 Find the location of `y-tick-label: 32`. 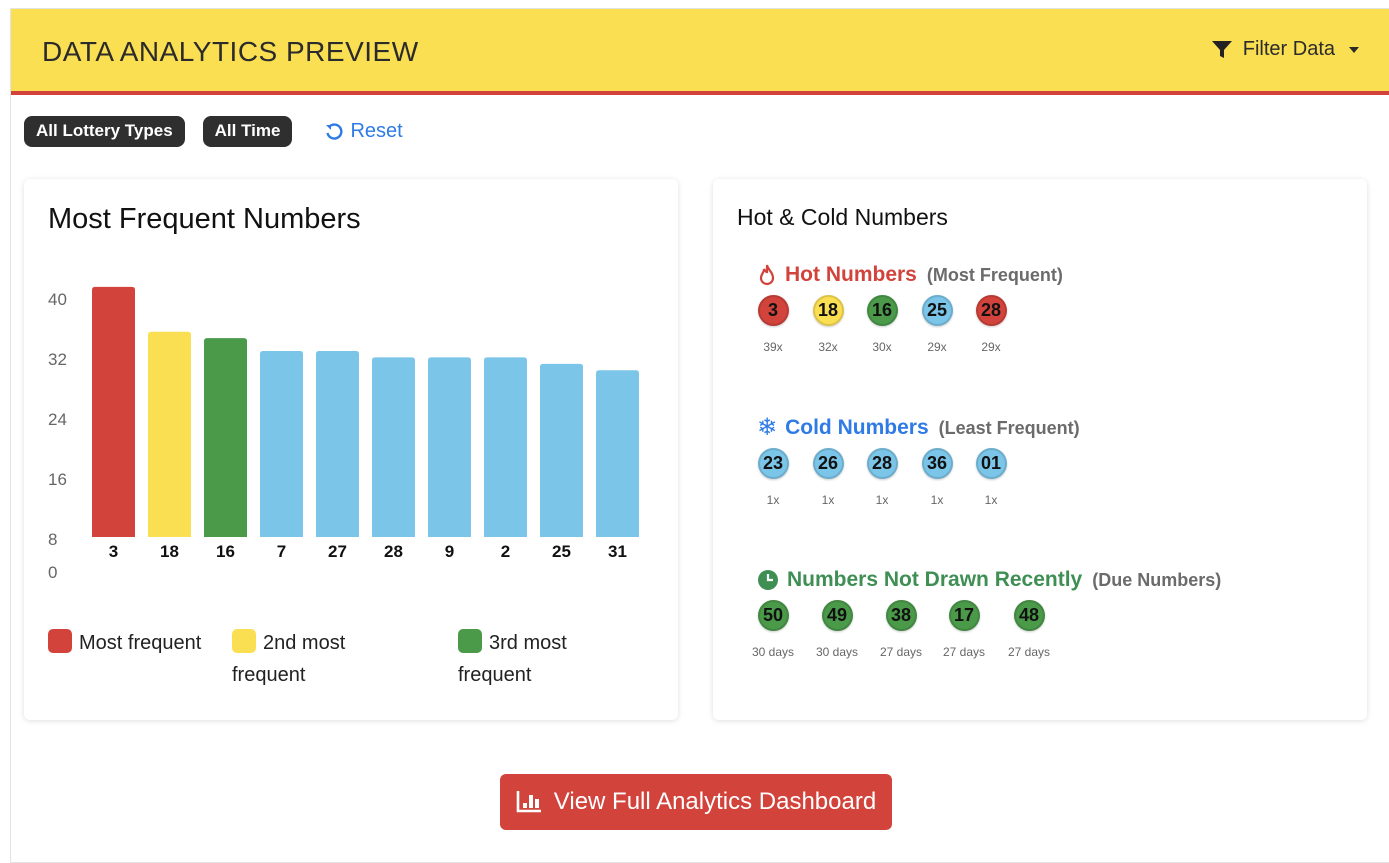

y-tick-label: 32 is located at coordinates (57, 359).